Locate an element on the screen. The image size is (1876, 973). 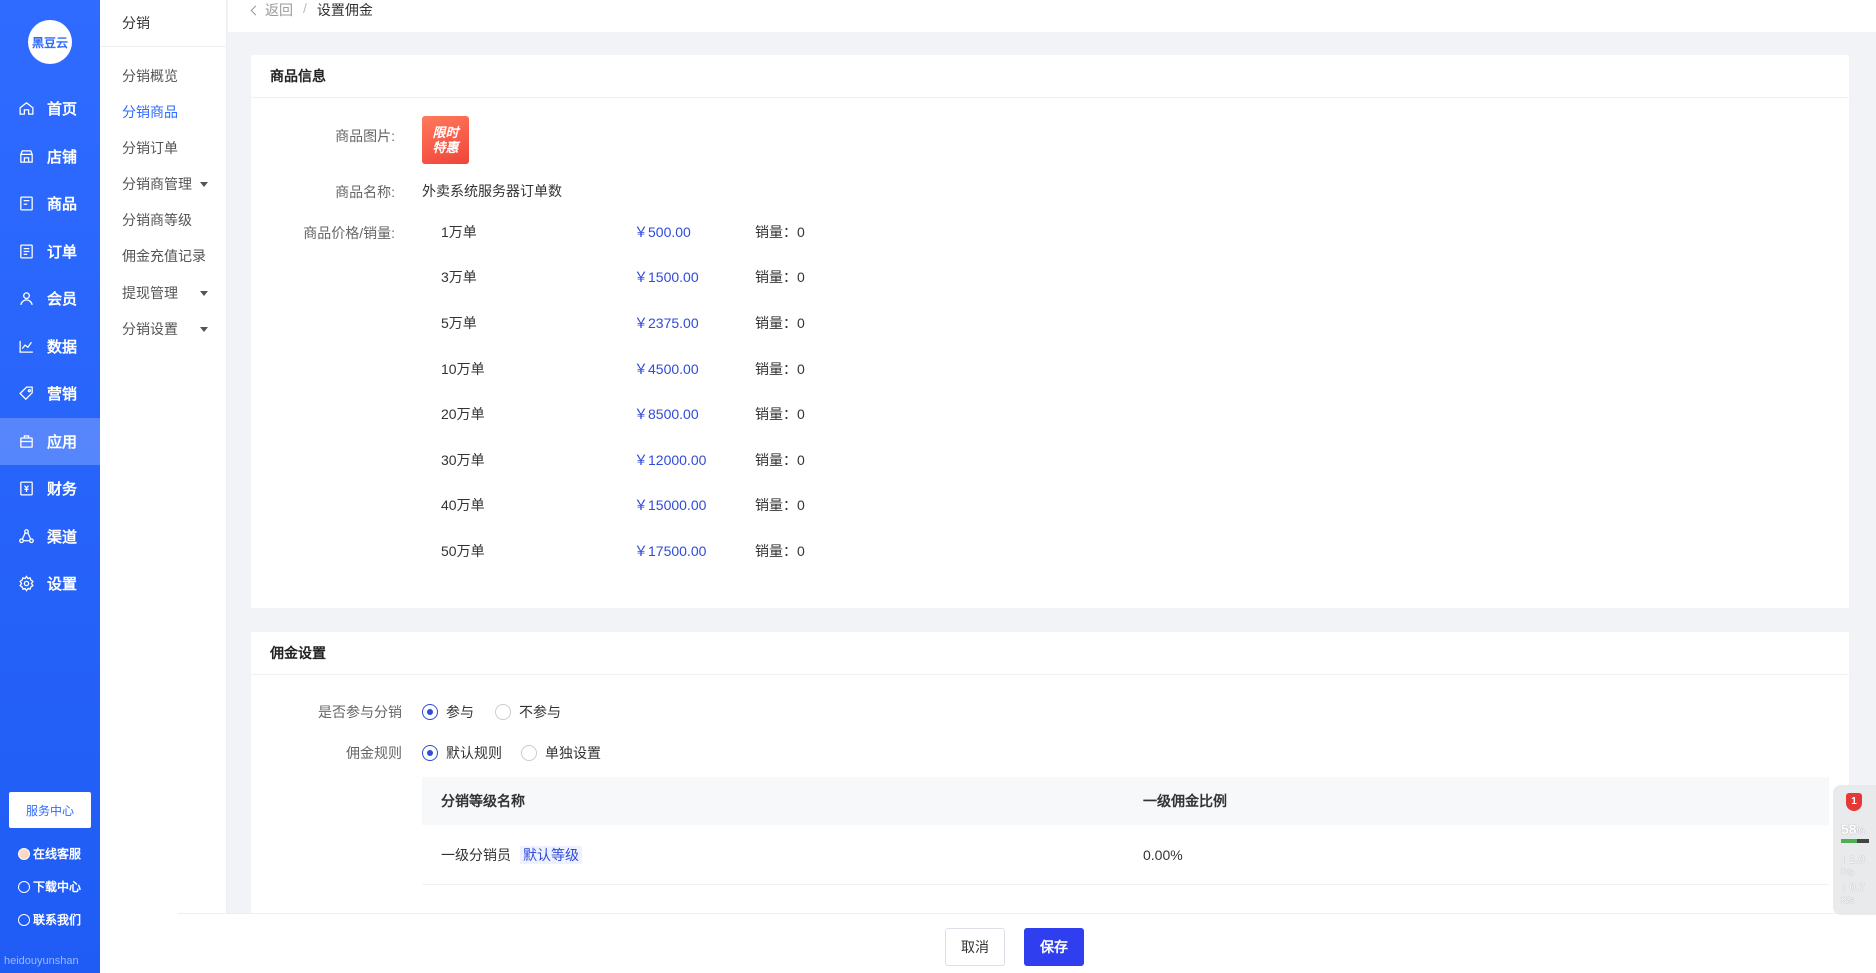
chevron-left-icon is located at coordinates (255, 10).